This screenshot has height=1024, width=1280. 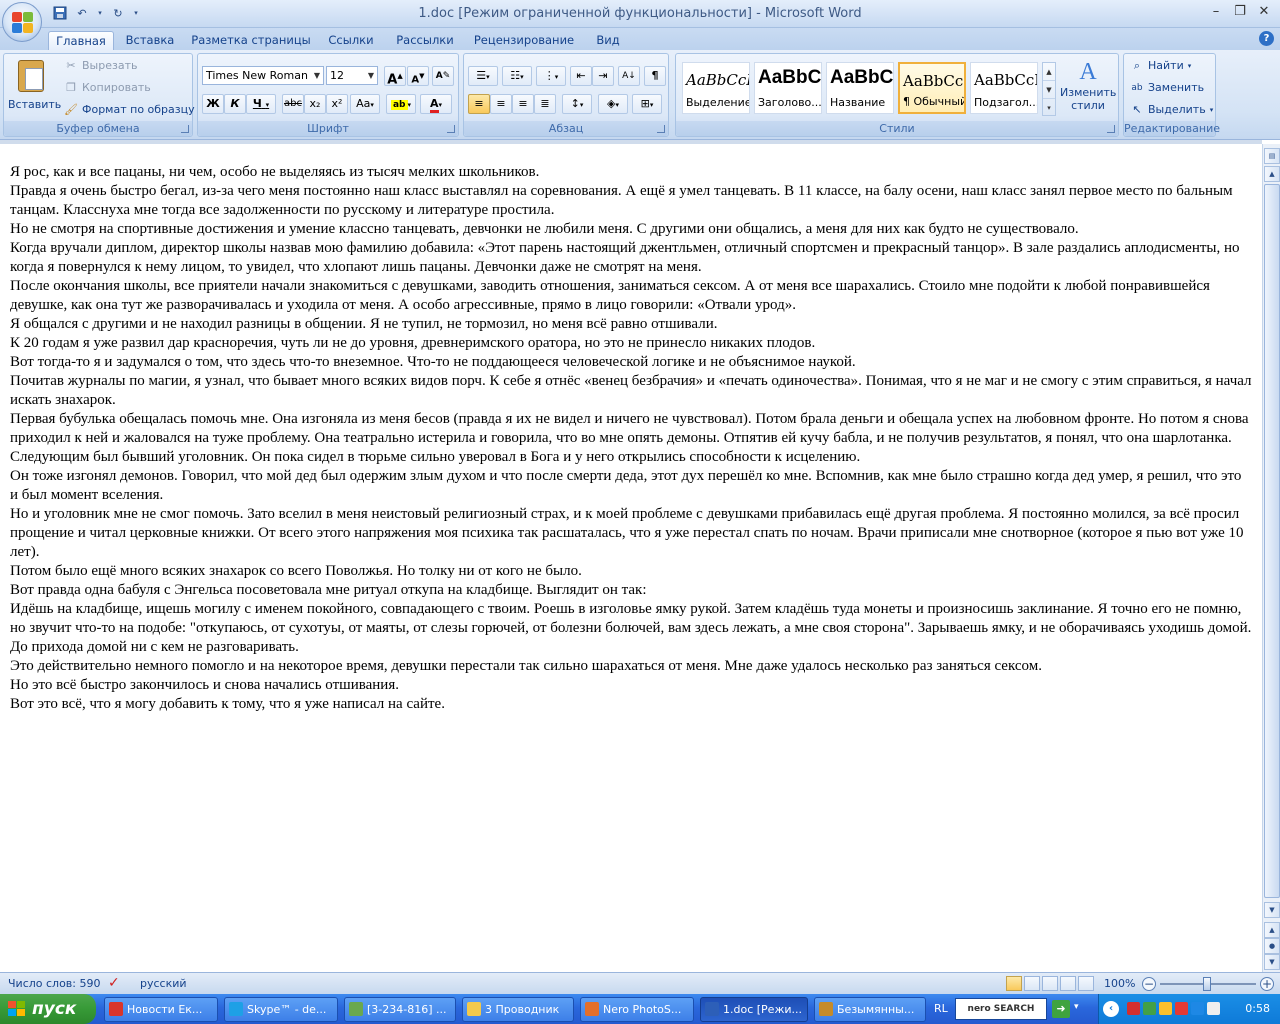 What do you see at coordinates (1160, 66) in the screenshot?
I see `find-button: ⌕ Найти ▾` at bounding box center [1160, 66].